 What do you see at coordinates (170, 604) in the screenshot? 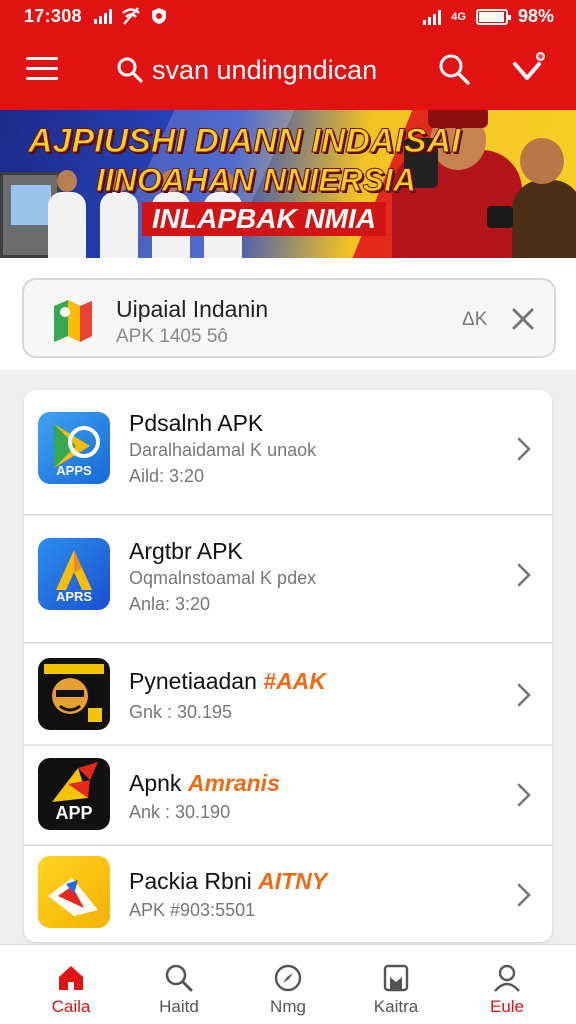
I see `app-date: Anla: 3:20` at bounding box center [170, 604].